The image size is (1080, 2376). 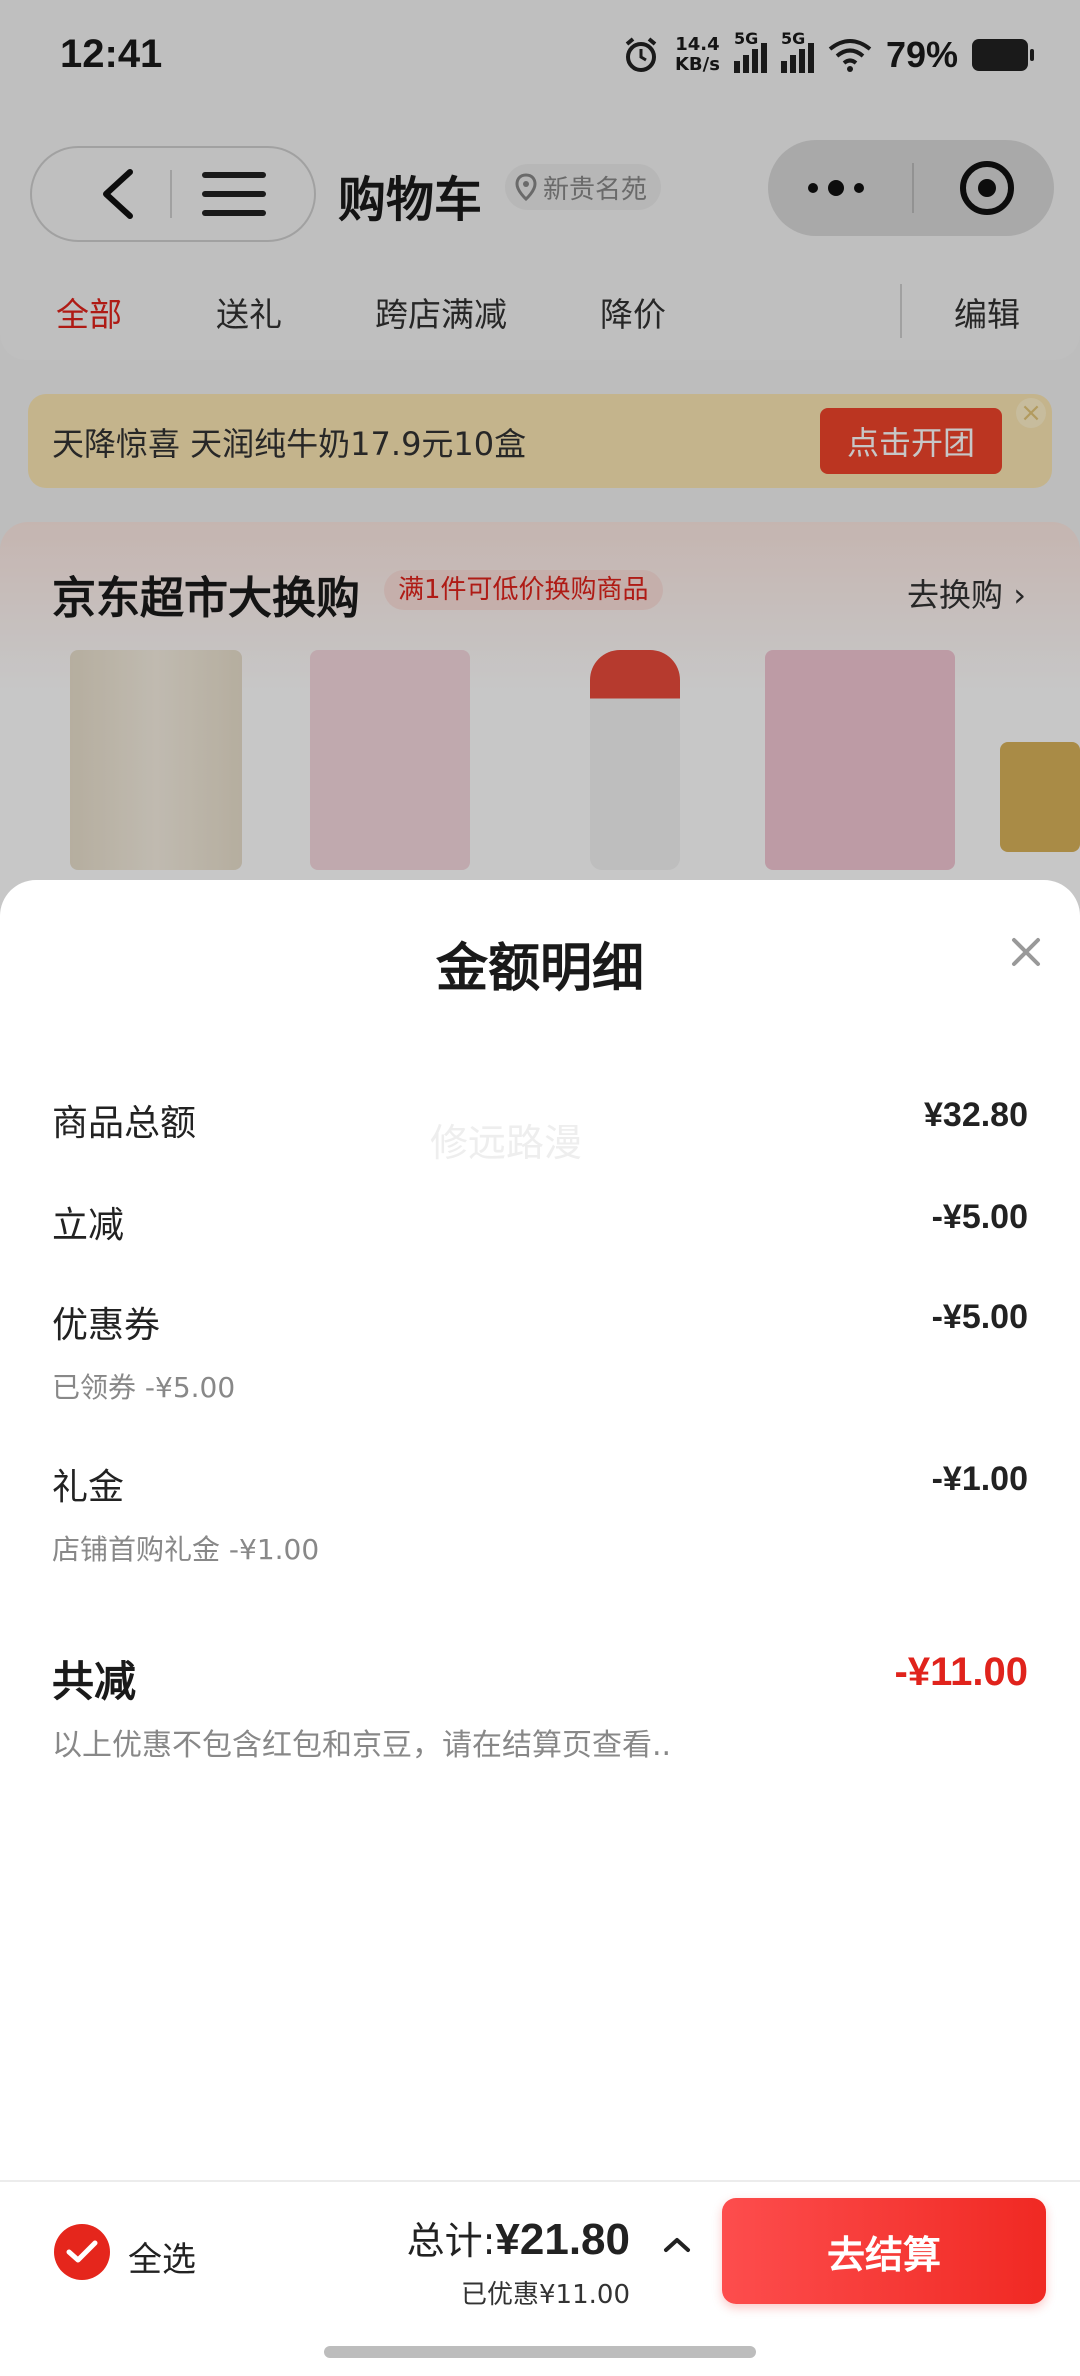 I want to click on watermark: 修远路漫, so click(x=506, y=1143).